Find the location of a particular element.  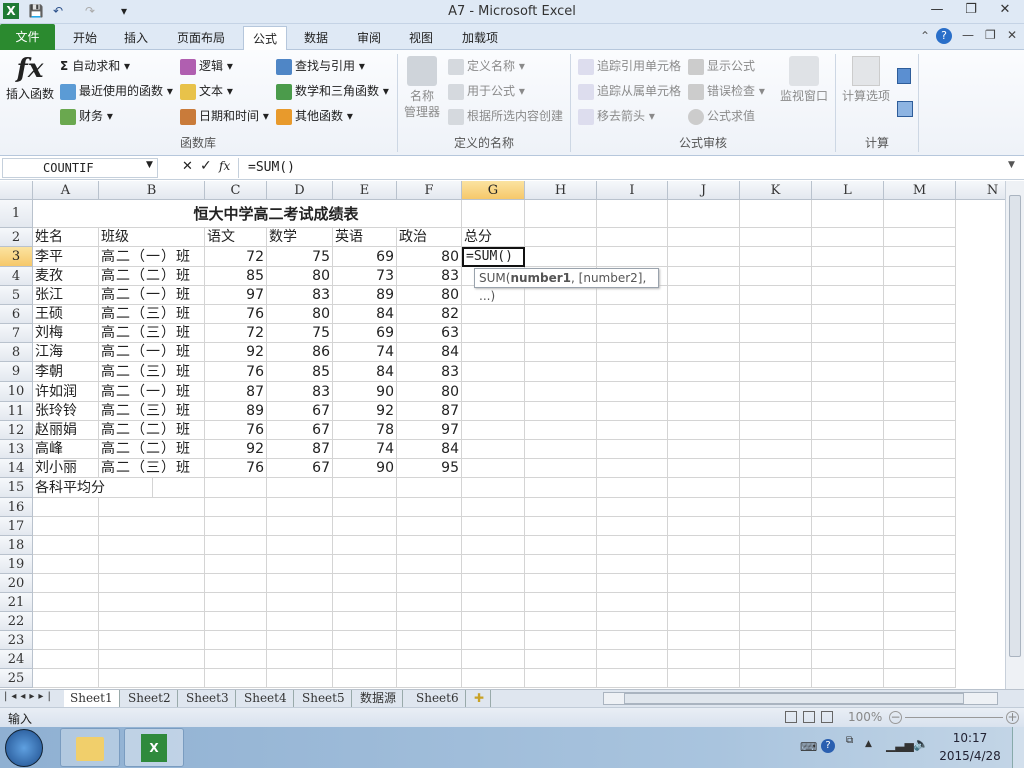

table-cell: 63 is located at coordinates (429, 333).